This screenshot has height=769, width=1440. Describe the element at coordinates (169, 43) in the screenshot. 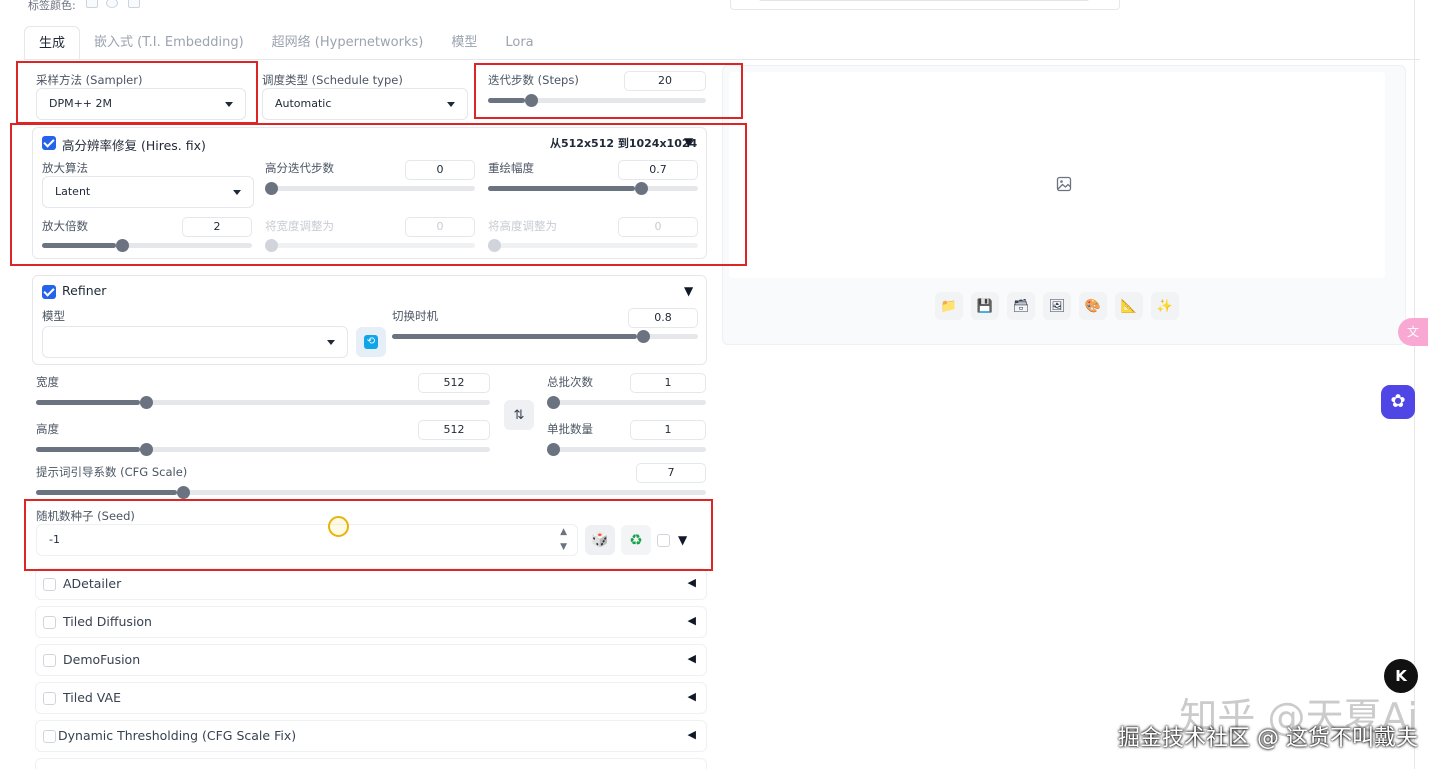

I see `tab-embedding: 嵌入式 (T.I. Embedding)` at that location.